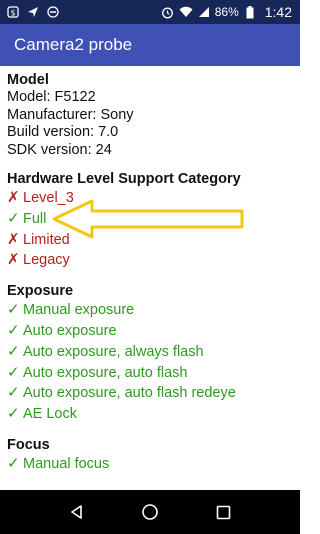 The width and height of the screenshot is (320, 534). I want to click on feature-item: ✓ Auto exposure, auto flash, so click(150, 373).